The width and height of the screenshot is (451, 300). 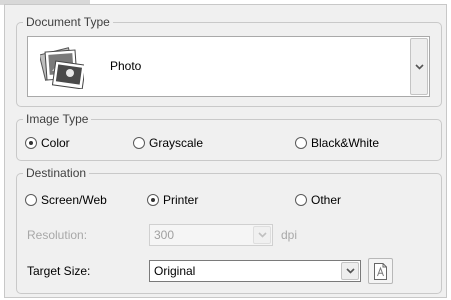 I want to click on document-type-legend: Document Type, so click(x=68, y=22).